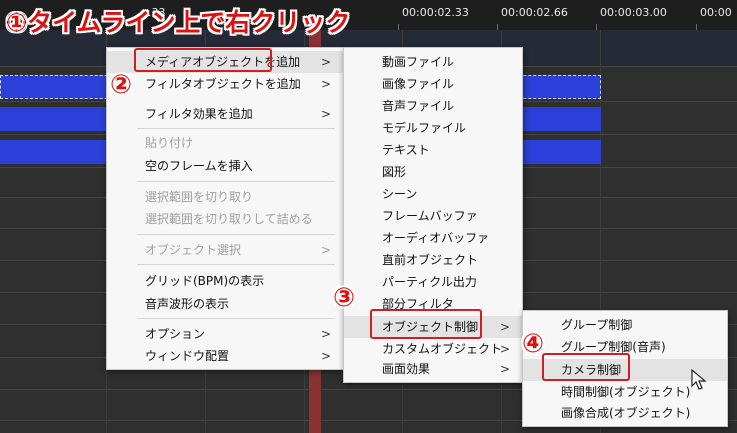 The height and width of the screenshot is (433, 737). Describe the element at coordinates (433, 150) in the screenshot. I see `menu-item-text: テキスト` at that location.